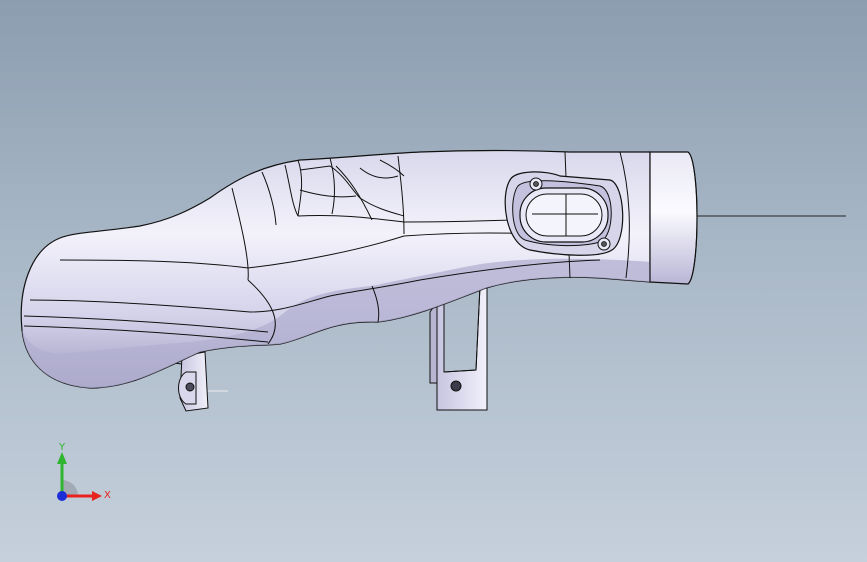 The width and height of the screenshot is (867, 562). I want to click on bracket-hole-left, so click(190, 387).